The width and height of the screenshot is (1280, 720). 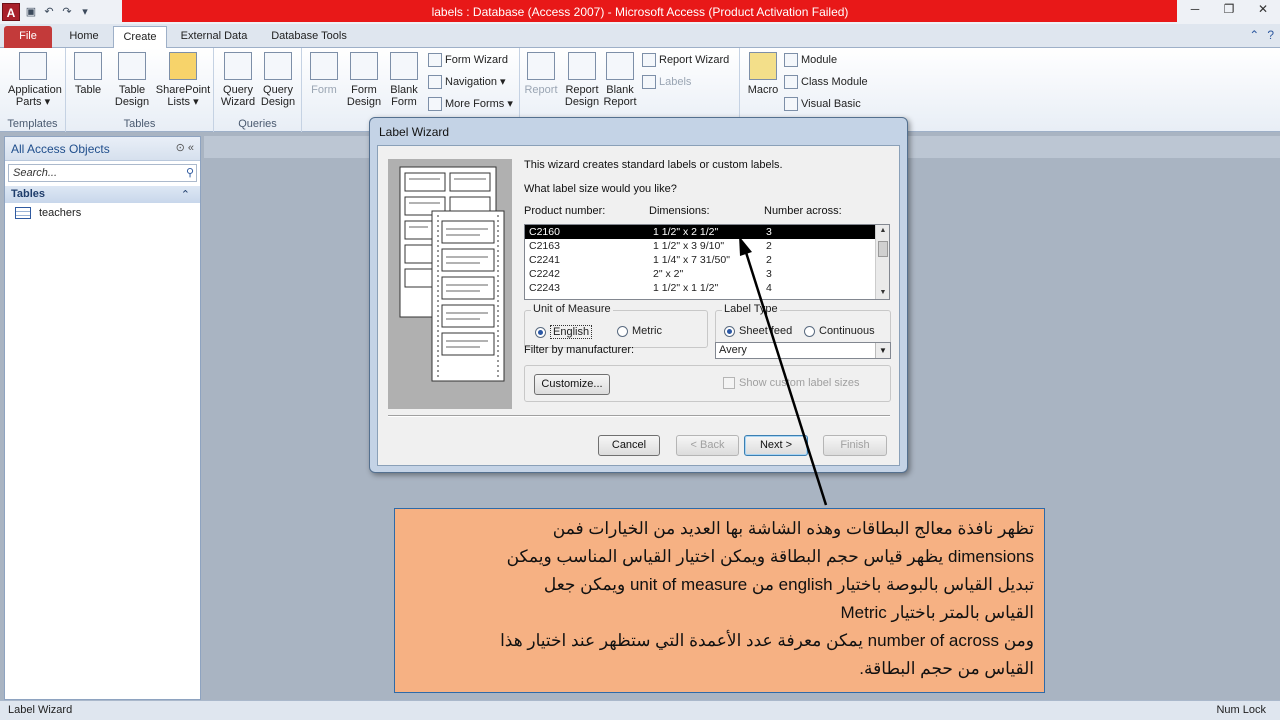 I want to click on wizard-question: What label size would you like?, so click(x=600, y=189).